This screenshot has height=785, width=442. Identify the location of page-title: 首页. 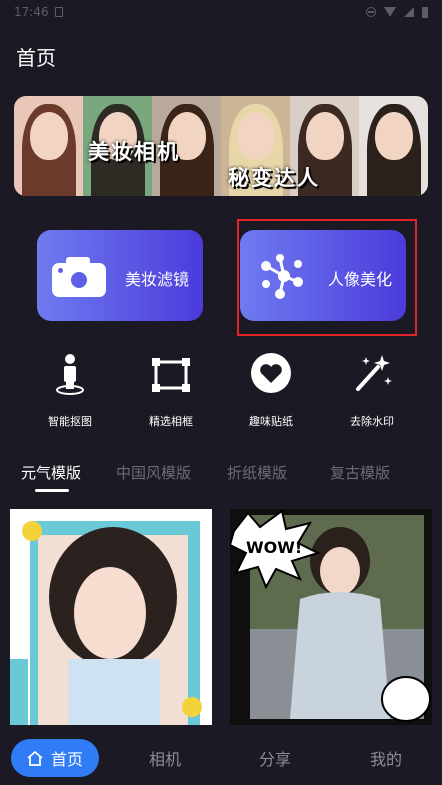
(36, 58).